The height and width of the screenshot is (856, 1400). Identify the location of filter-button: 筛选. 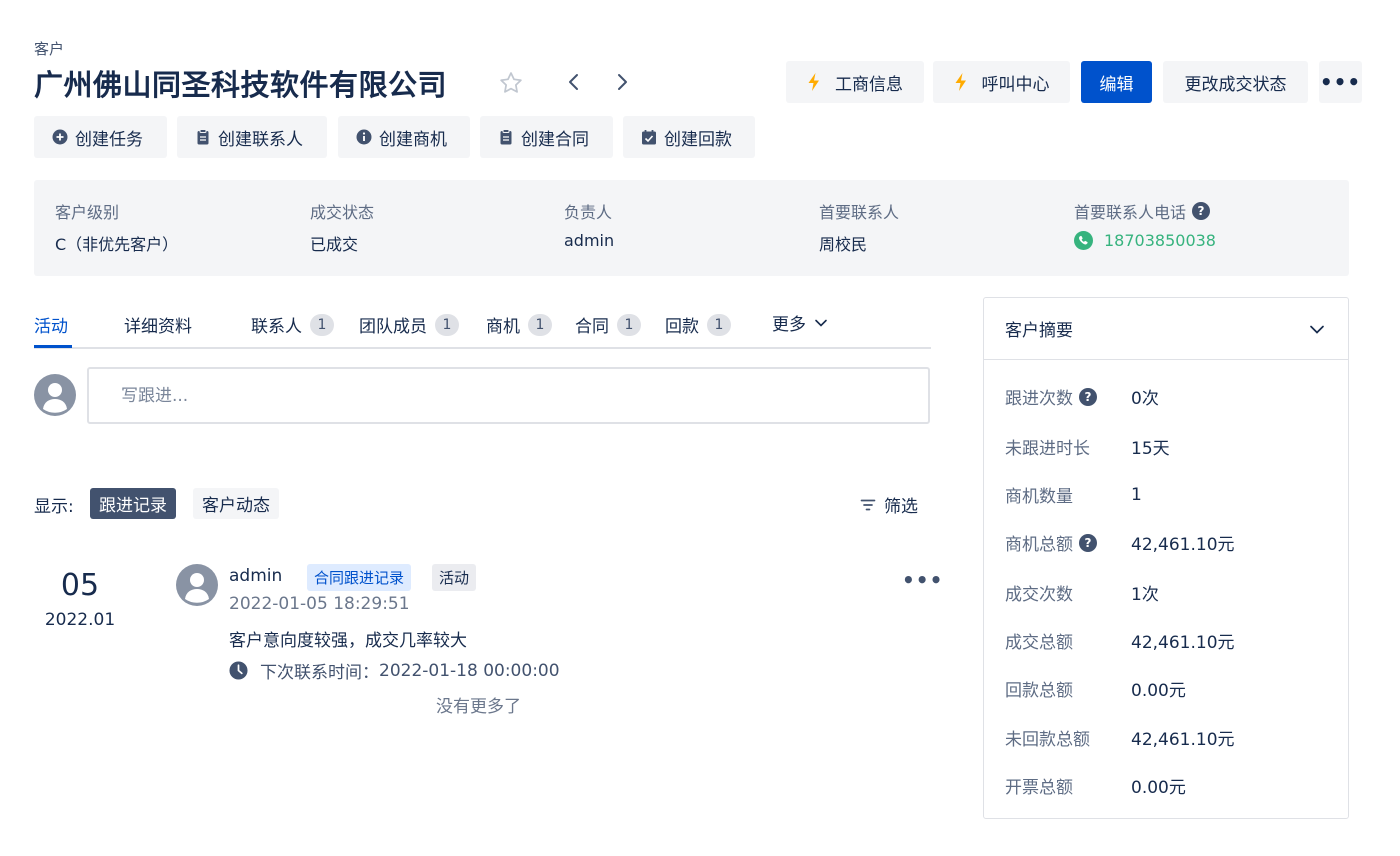
(889, 504).